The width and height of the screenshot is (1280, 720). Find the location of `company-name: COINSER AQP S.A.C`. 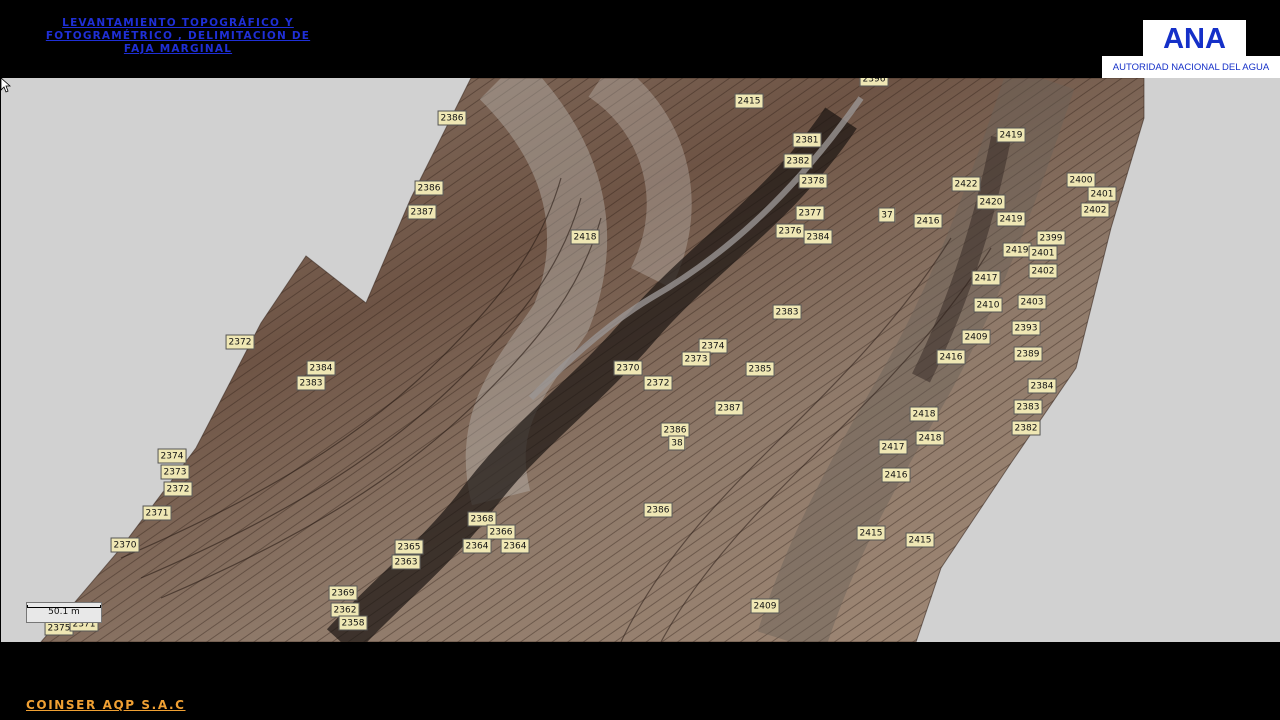

company-name: COINSER AQP S.A.C is located at coordinates (106, 705).